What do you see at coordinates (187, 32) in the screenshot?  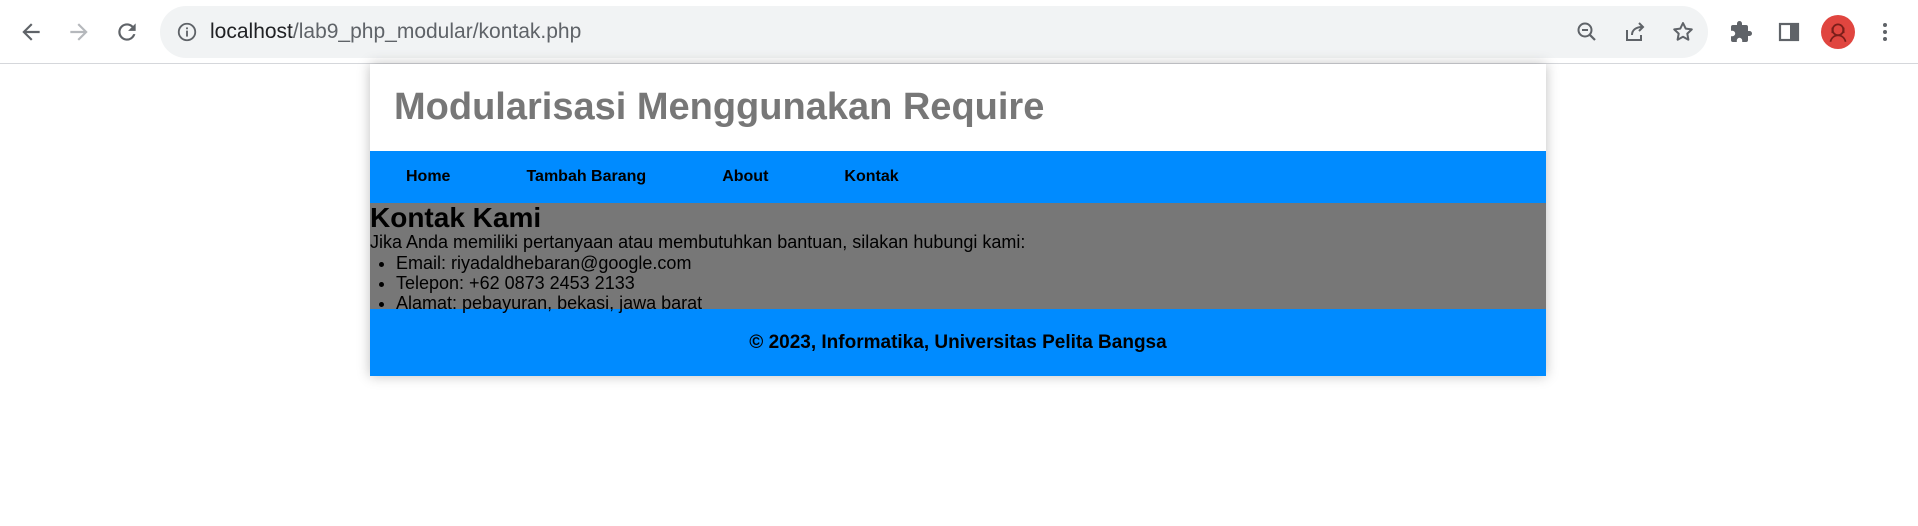 I see `info-icon` at bounding box center [187, 32].